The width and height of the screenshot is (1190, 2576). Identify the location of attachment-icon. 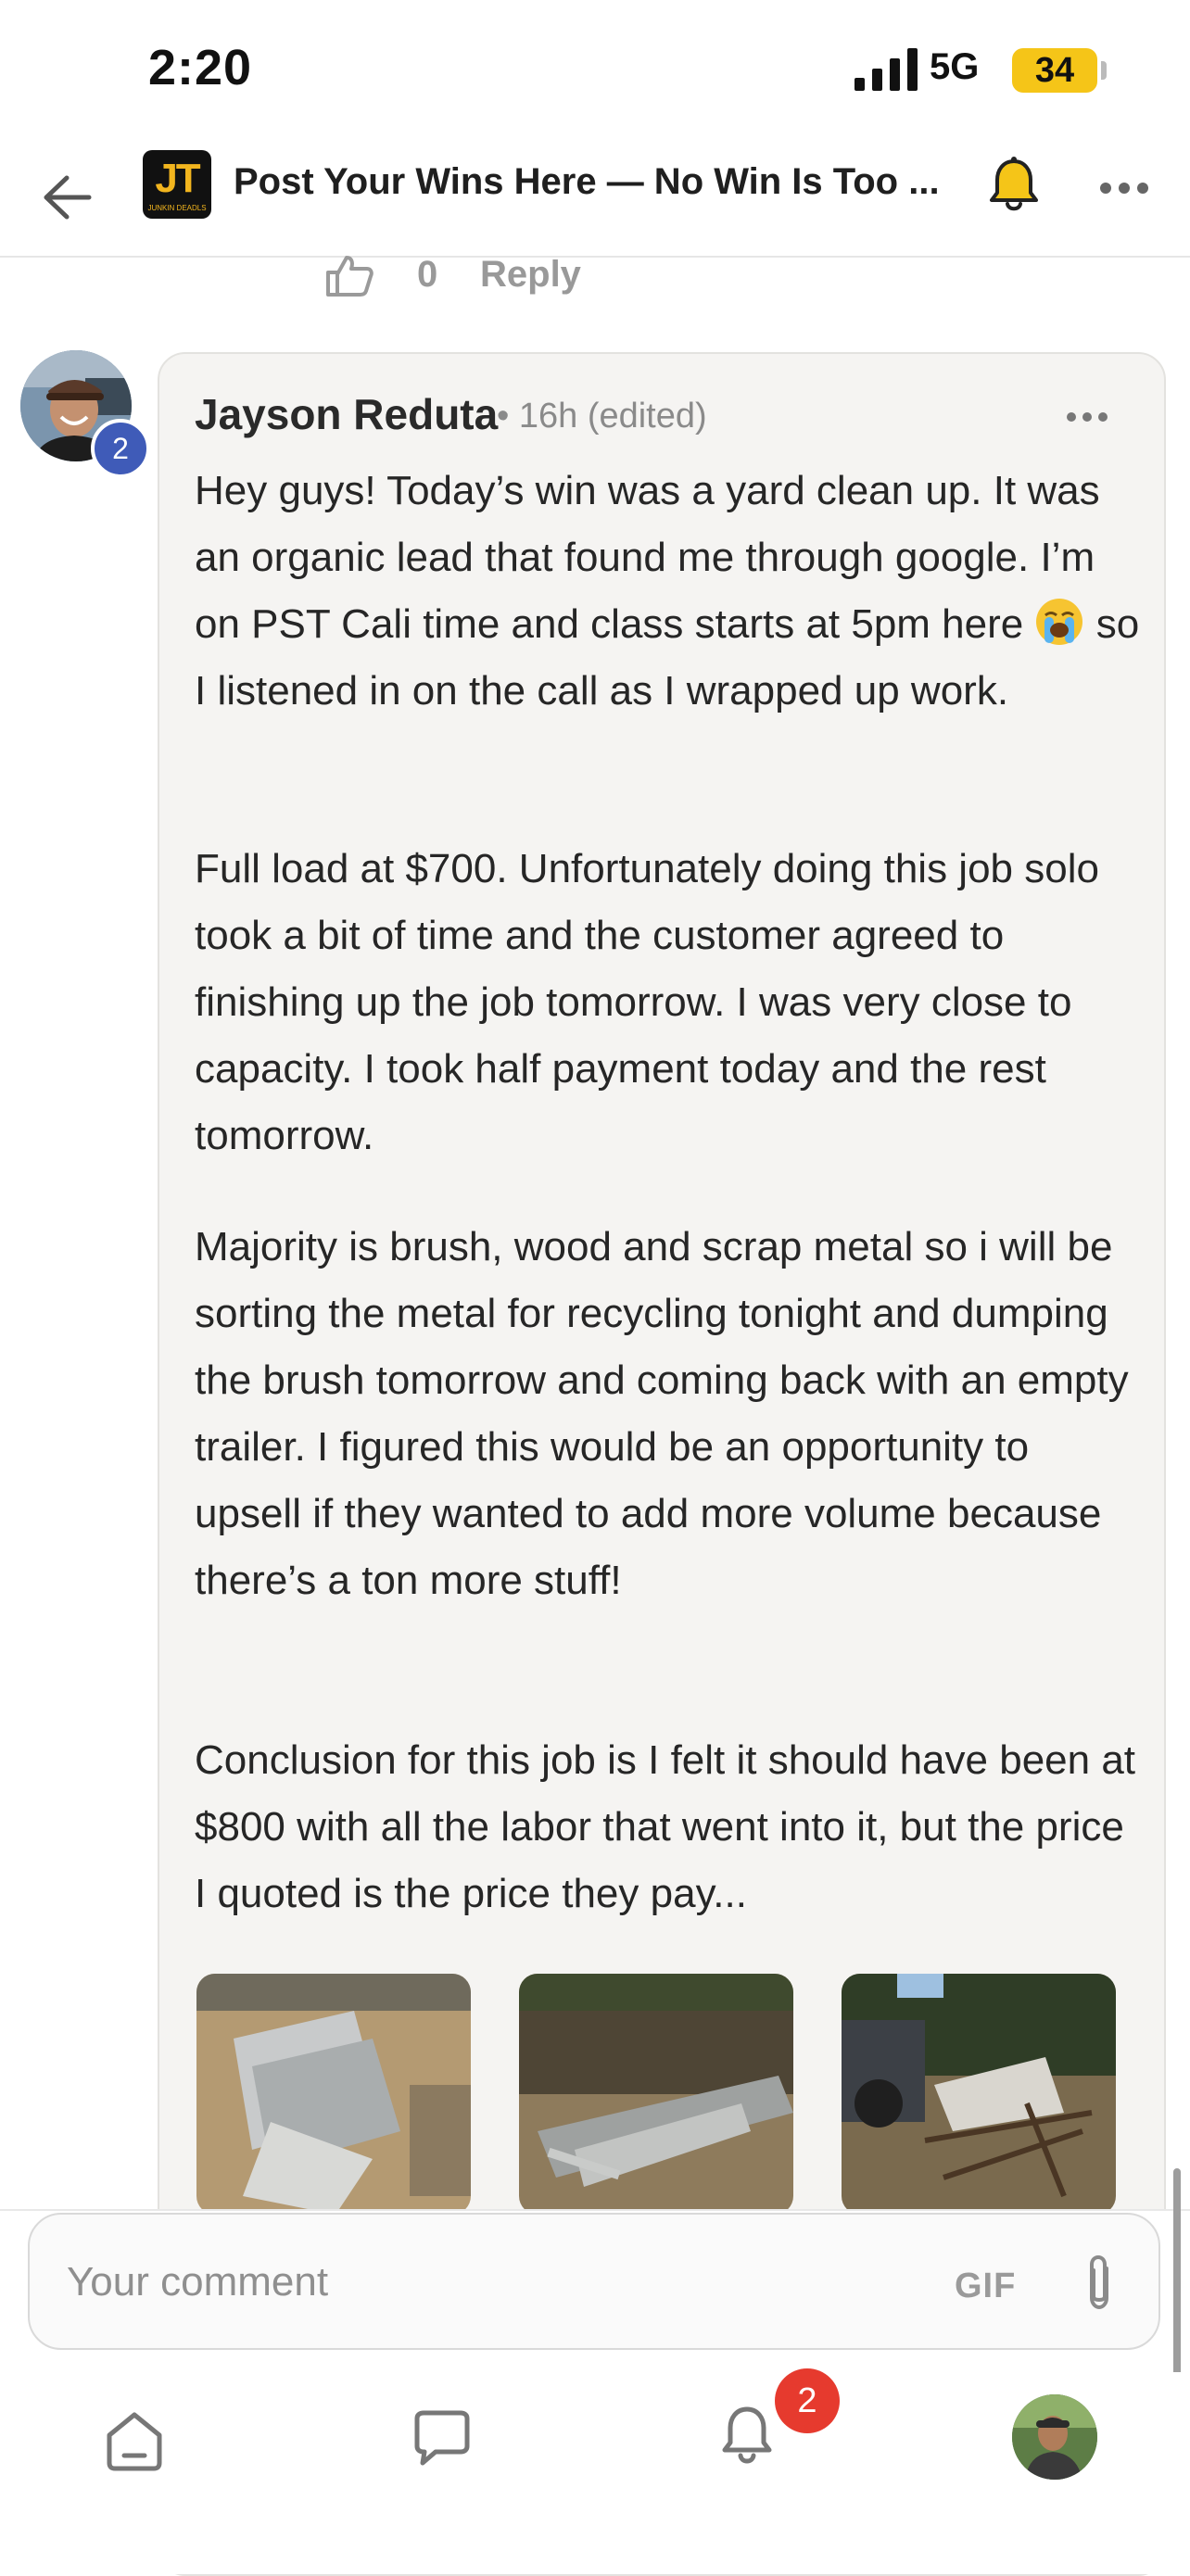
(1099, 2285).